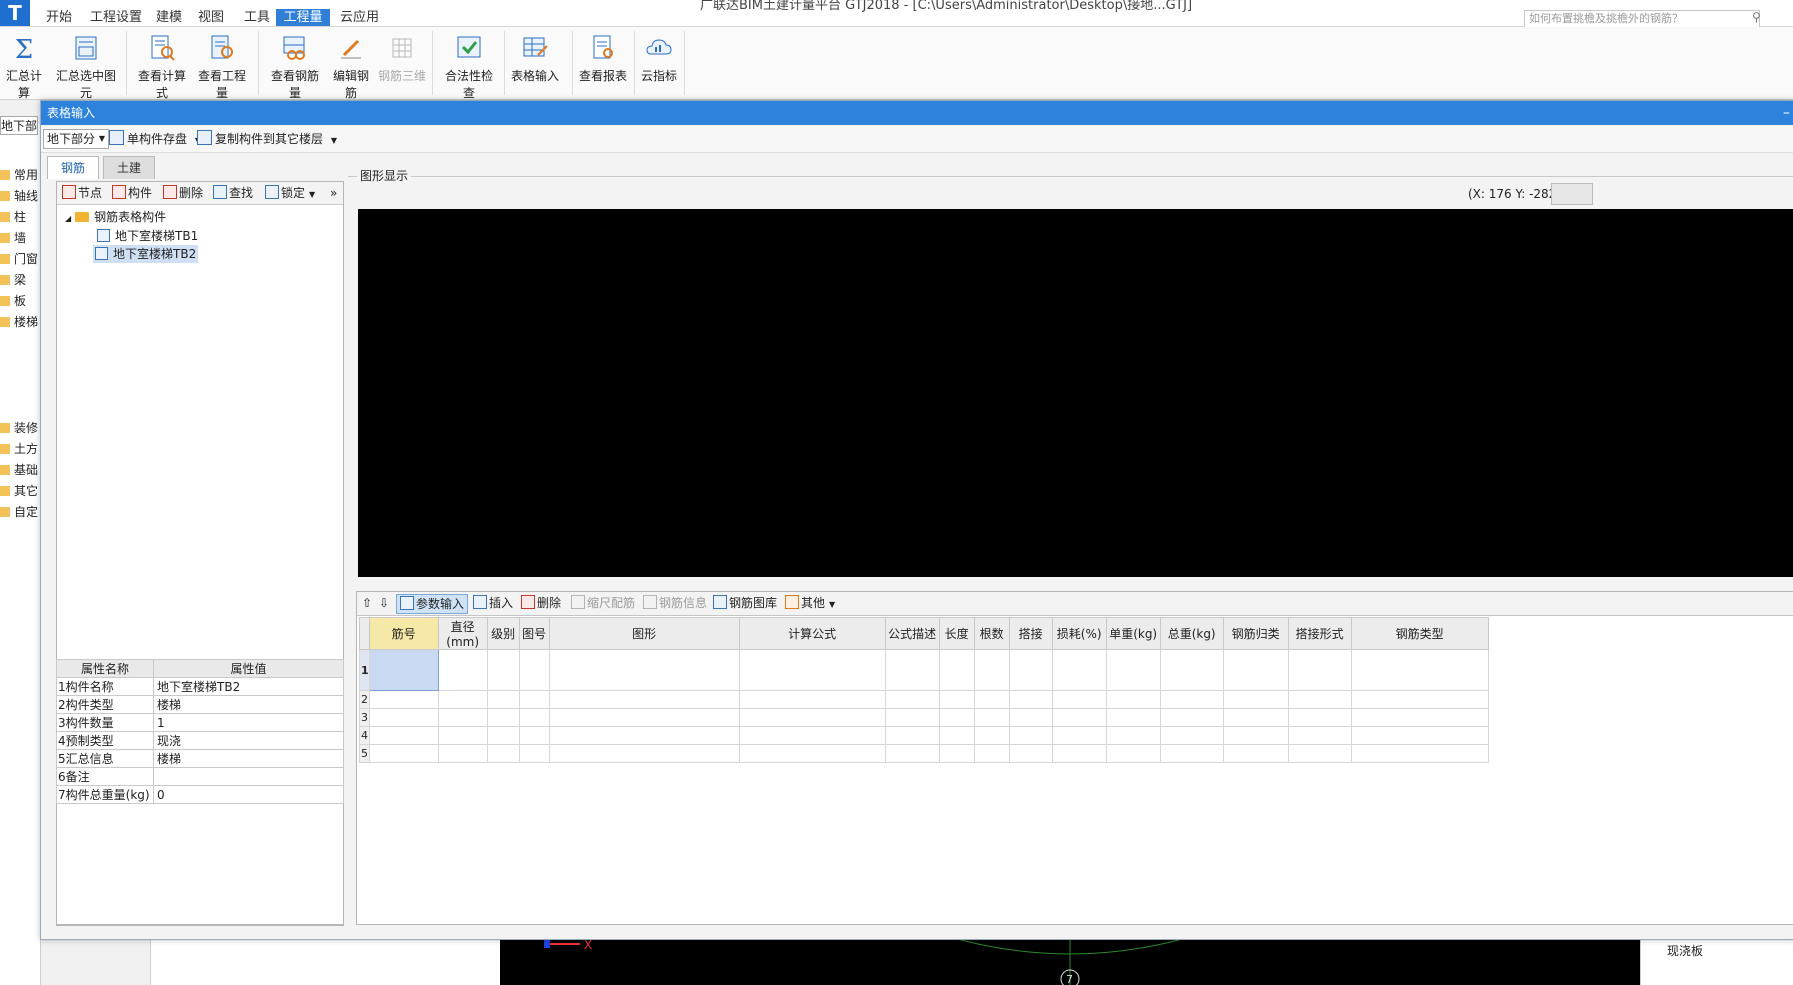 Image resolution: width=1793 pixels, height=985 pixels. What do you see at coordinates (924, 717) in the screenshot?
I see `rebar-row: 3` at bounding box center [924, 717].